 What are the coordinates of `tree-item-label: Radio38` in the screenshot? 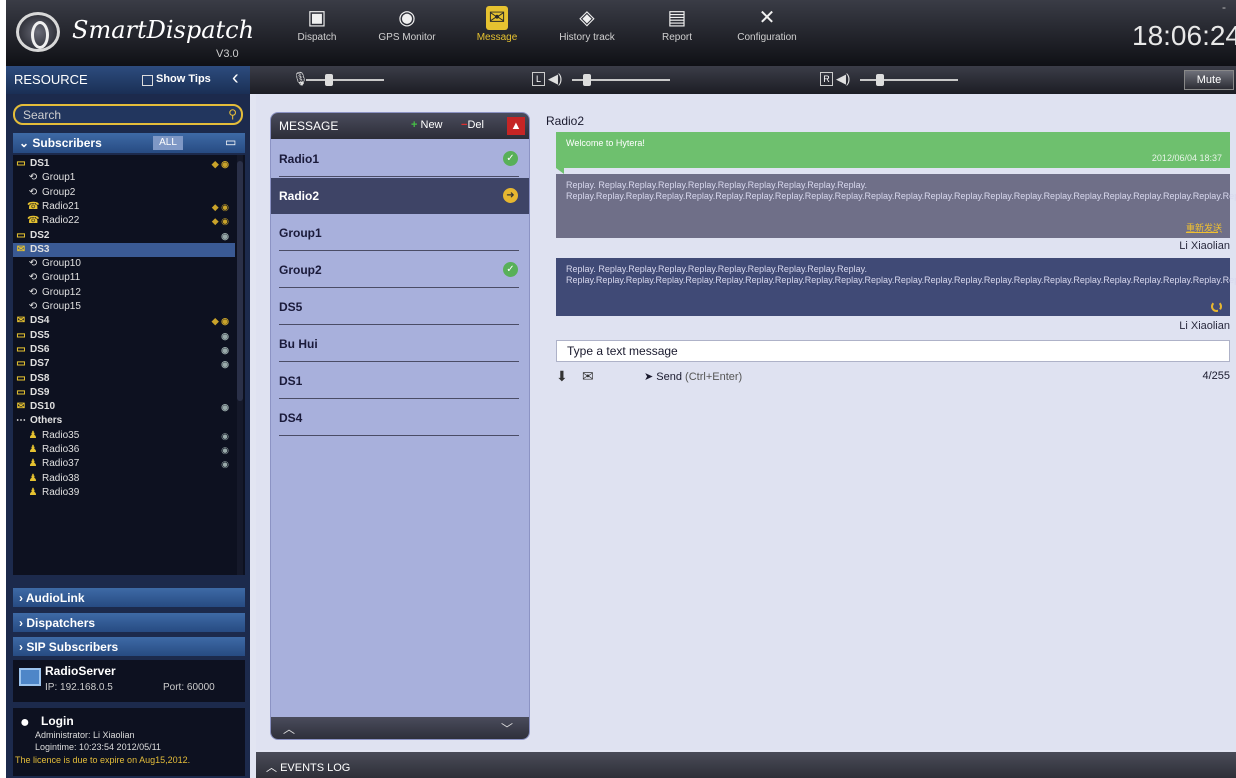 It's located at (61, 478).